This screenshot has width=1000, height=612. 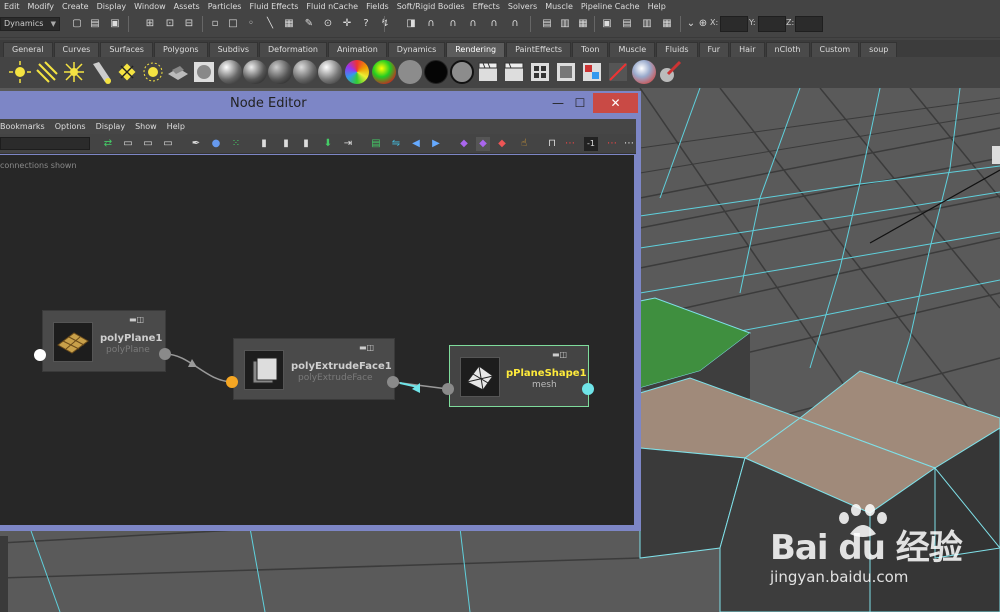 I want to click on open-scene-icon: ▤, so click(x=95, y=24).